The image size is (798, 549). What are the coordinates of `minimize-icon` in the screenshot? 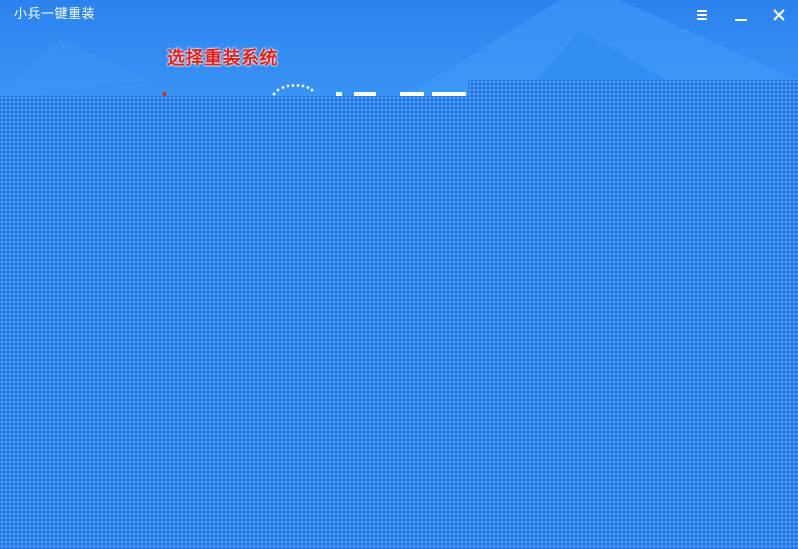 It's located at (741, 20).